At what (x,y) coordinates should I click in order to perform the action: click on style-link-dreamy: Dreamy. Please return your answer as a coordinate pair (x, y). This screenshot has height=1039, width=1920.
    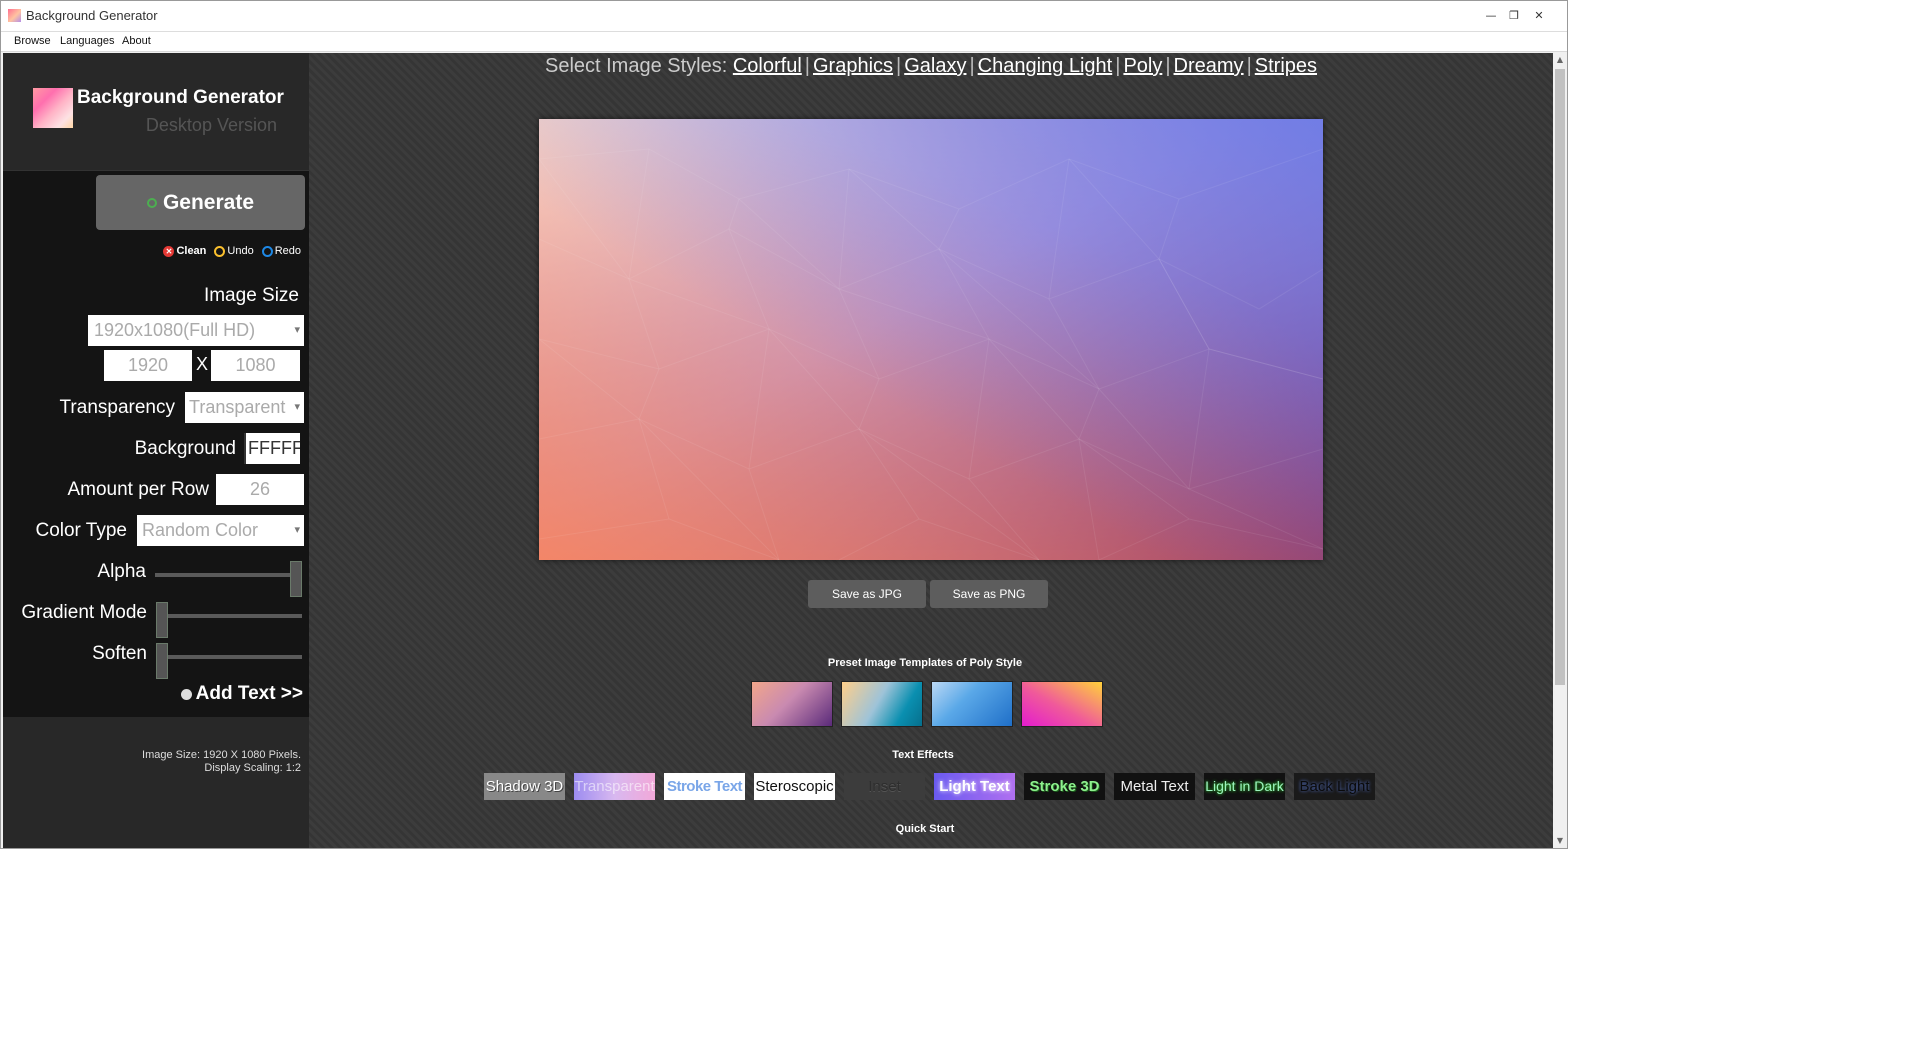
    Looking at the image, I should click on (1209, 66).